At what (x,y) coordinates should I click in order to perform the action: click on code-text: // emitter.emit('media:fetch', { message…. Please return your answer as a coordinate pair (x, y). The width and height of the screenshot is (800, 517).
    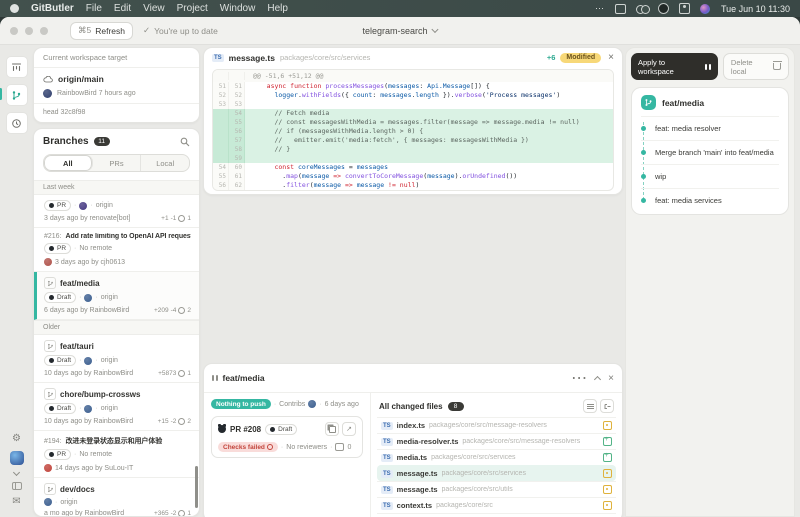
    Looking at the image, I should click on (390, 140).